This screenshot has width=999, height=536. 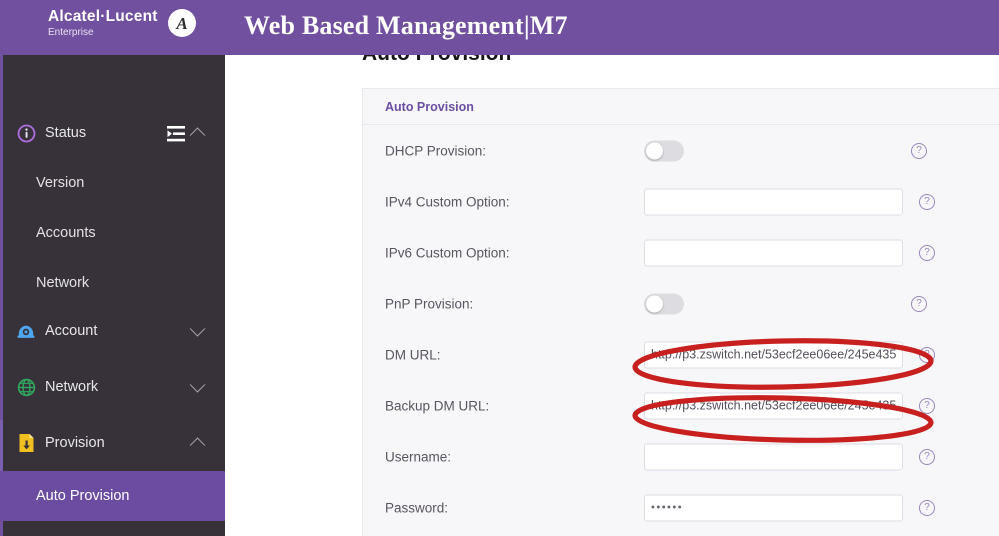 What do you see at coordinates (927, 201) in the screenshot?
I see `help-icon-ipv4-custom-option: ?` at bounding box center [927, 201].